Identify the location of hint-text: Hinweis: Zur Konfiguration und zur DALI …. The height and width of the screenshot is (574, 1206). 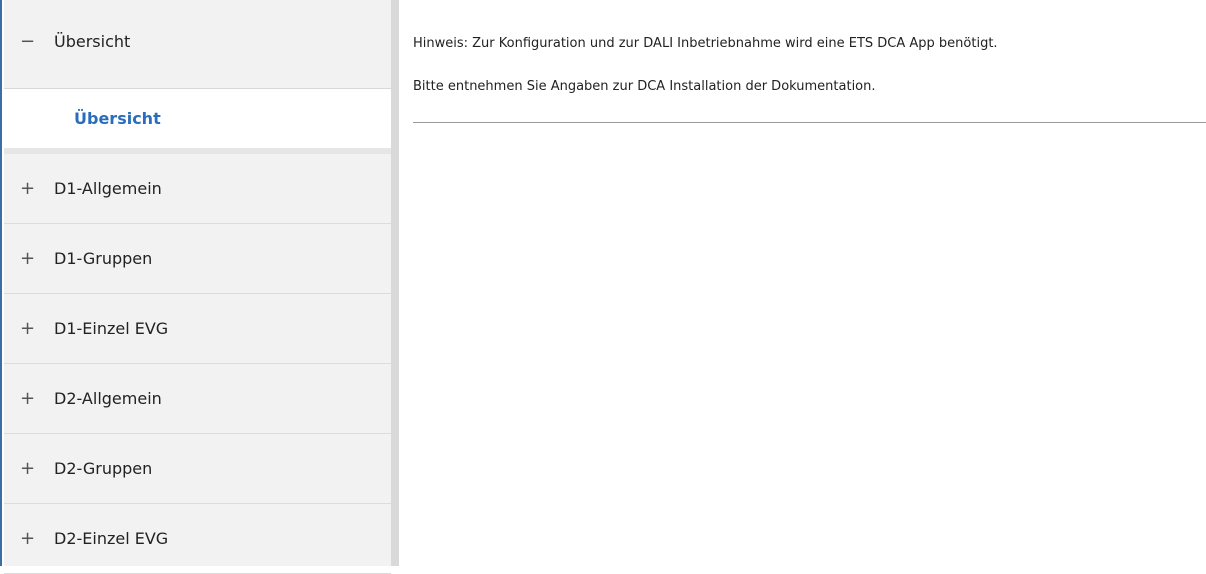
(705, 43).